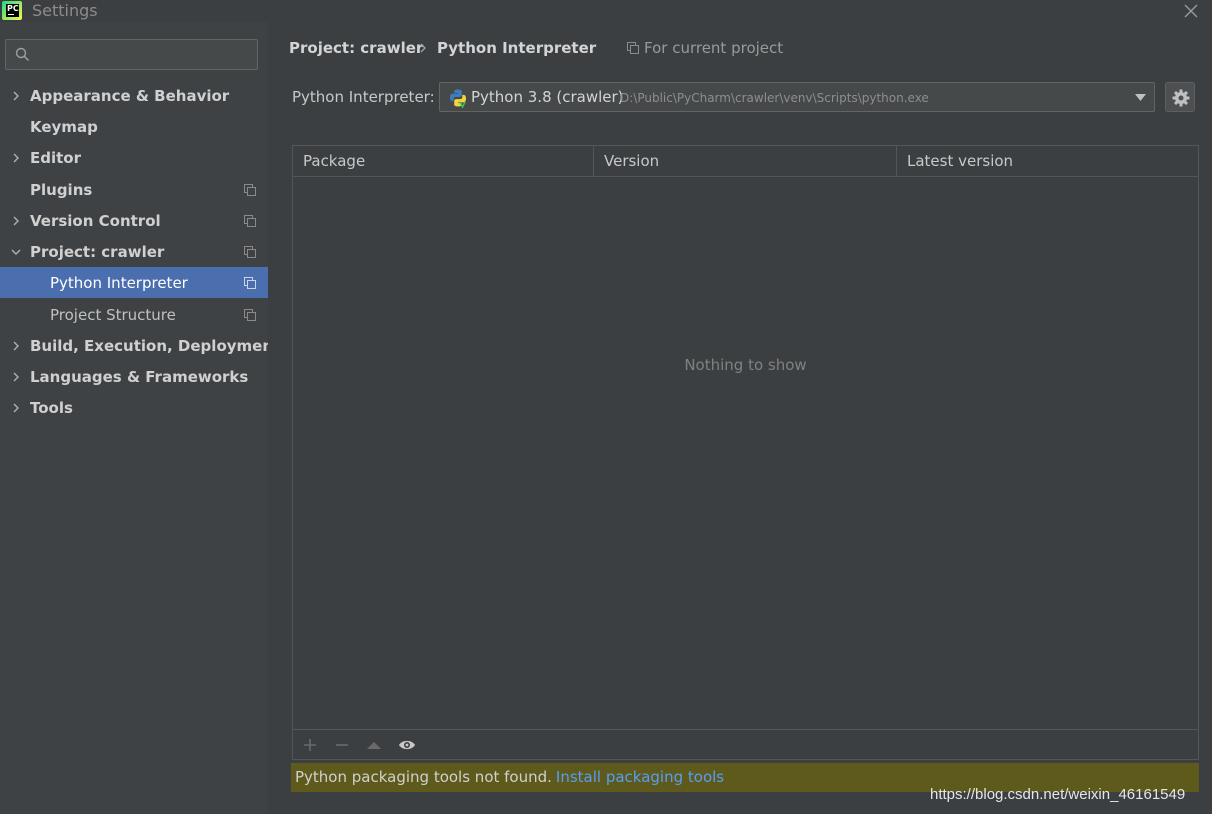 The image size is (1212, 814). I want to click on sidebar-item-label: Project: crawler, so click(97, 251).